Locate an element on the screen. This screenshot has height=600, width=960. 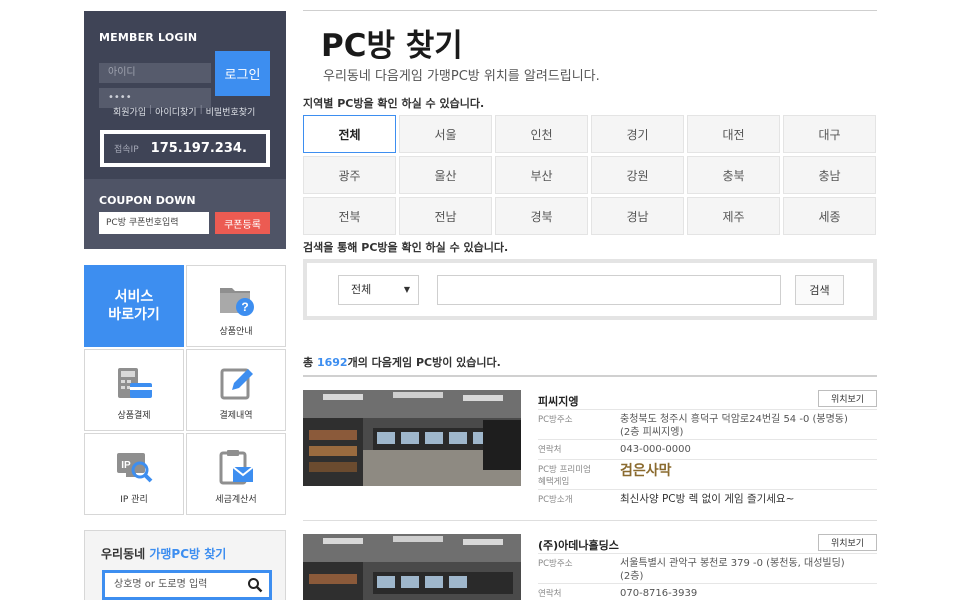
search-panel: 전체 ▼ 검색 is located at coordinates (590, 289).